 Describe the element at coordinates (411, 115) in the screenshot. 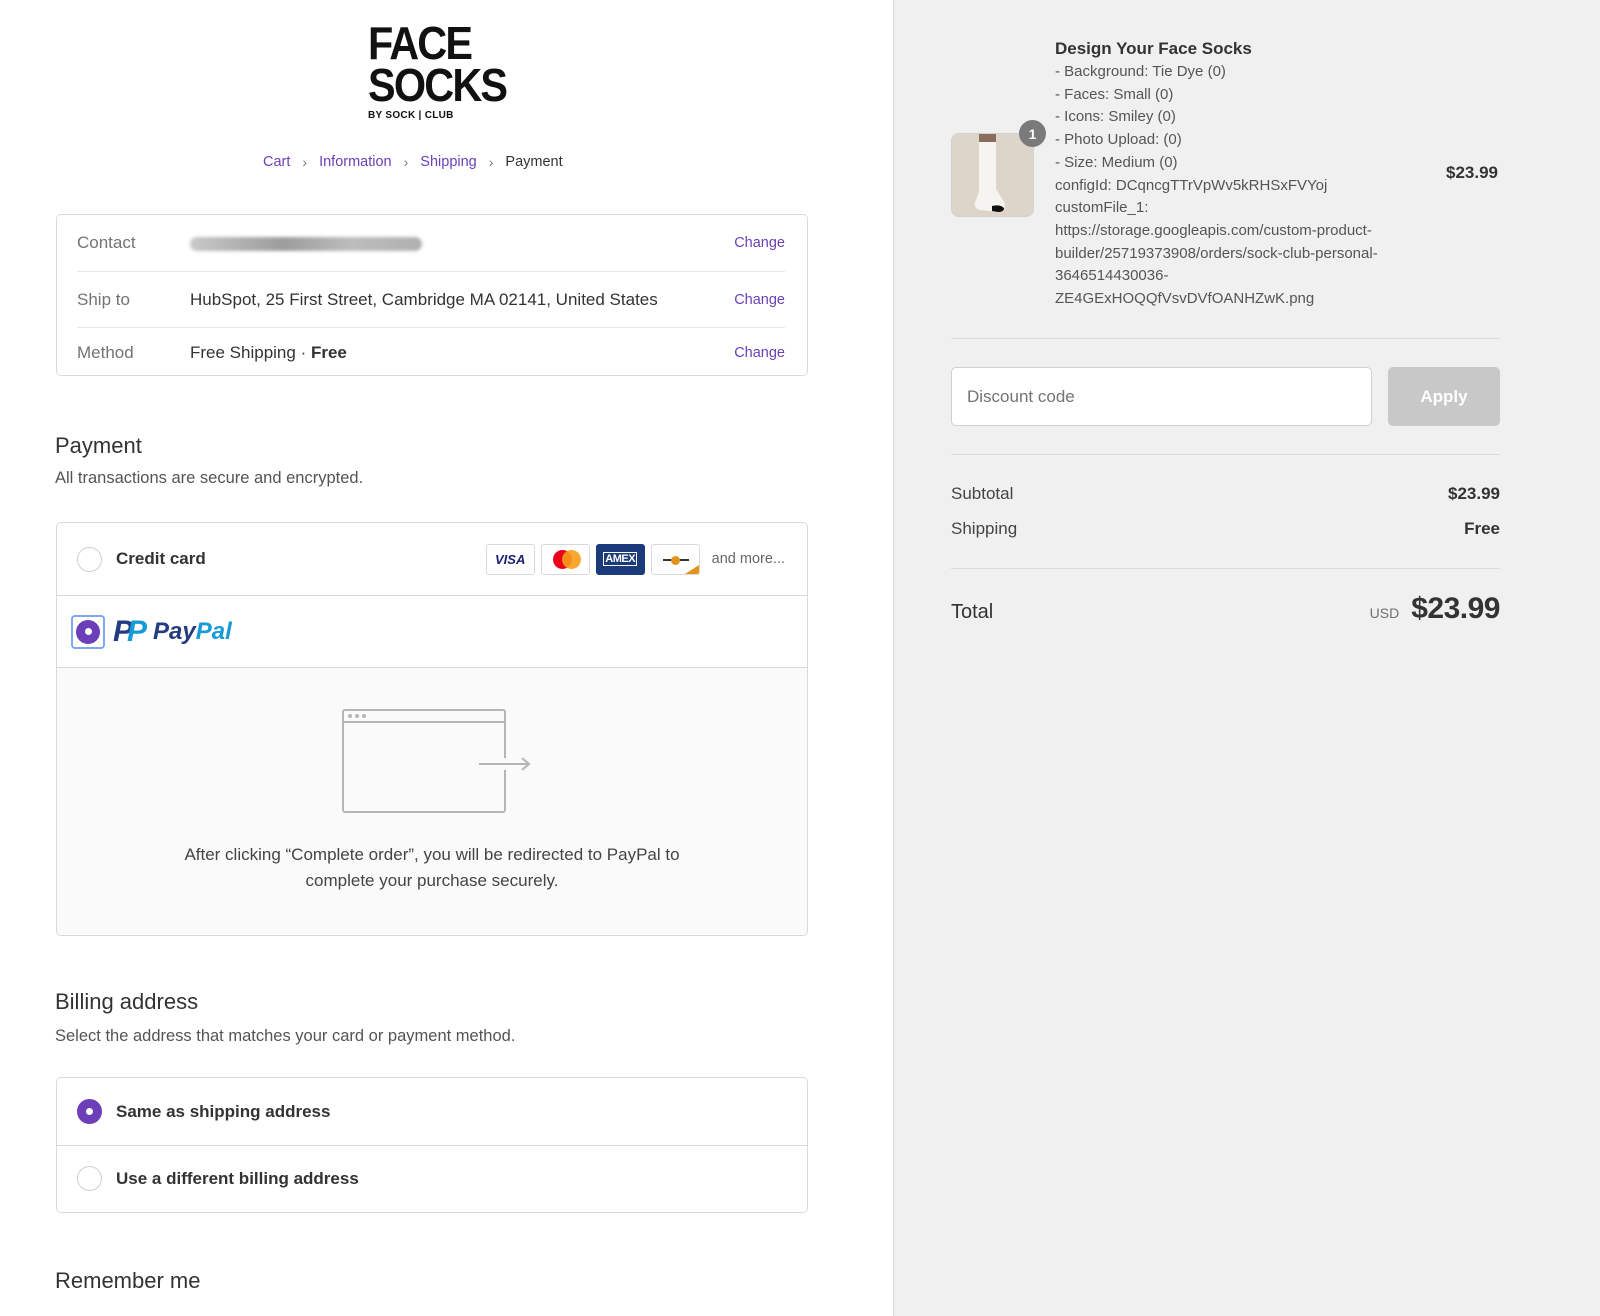

I see `logo-subtitle: BY SOCK | CLUB` at that location.